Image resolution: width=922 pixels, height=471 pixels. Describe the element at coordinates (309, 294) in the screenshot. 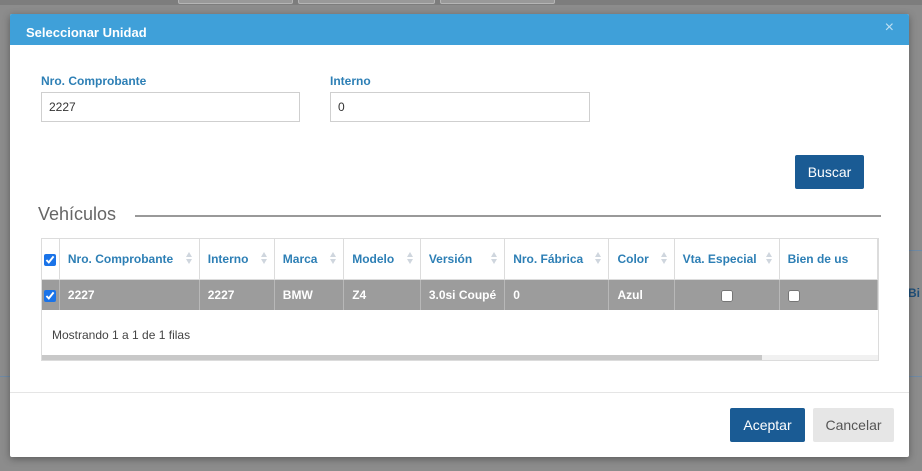

I see `cell-marca: BMW` at that location.